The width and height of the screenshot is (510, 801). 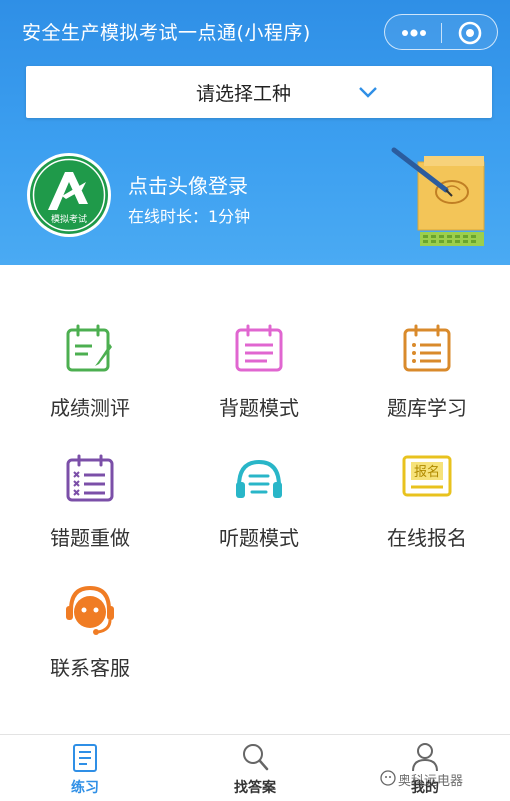 I want to click on menu-online-signup: 报名 在线报名, so click(x=427, y=507).